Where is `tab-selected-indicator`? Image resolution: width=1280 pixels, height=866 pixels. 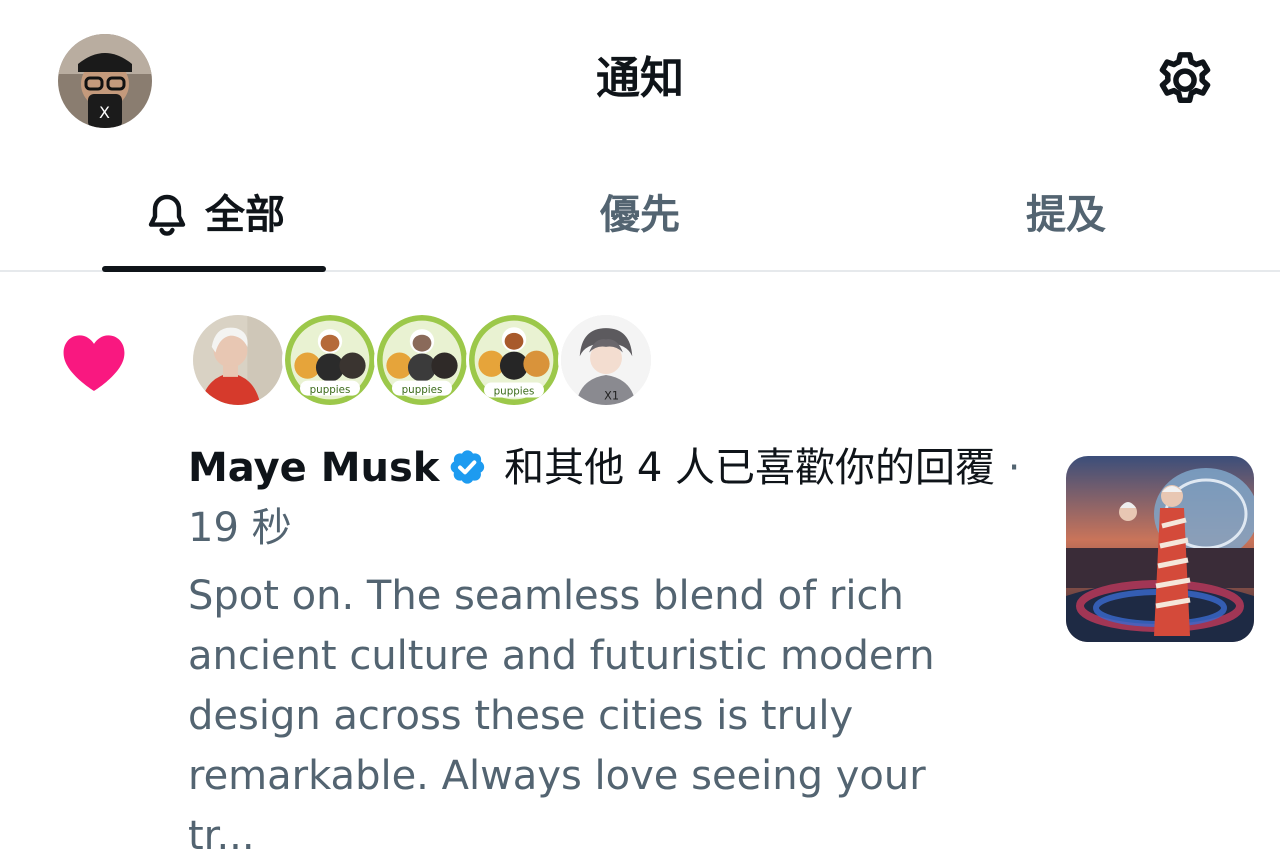
tab-selected-indicator is located at coordinates (214, 269).